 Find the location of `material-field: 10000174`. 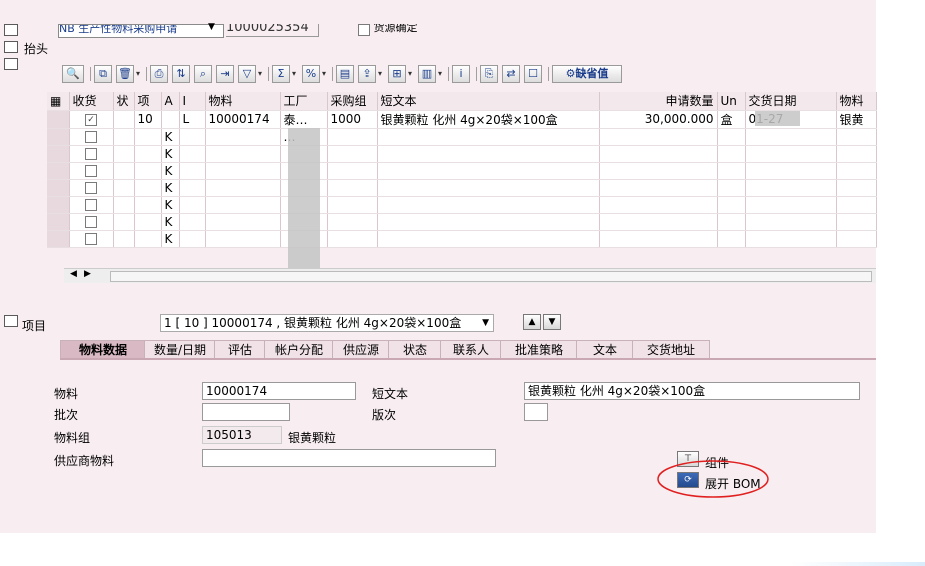

material-field: 10000174 is located at coordinates (279, 391).